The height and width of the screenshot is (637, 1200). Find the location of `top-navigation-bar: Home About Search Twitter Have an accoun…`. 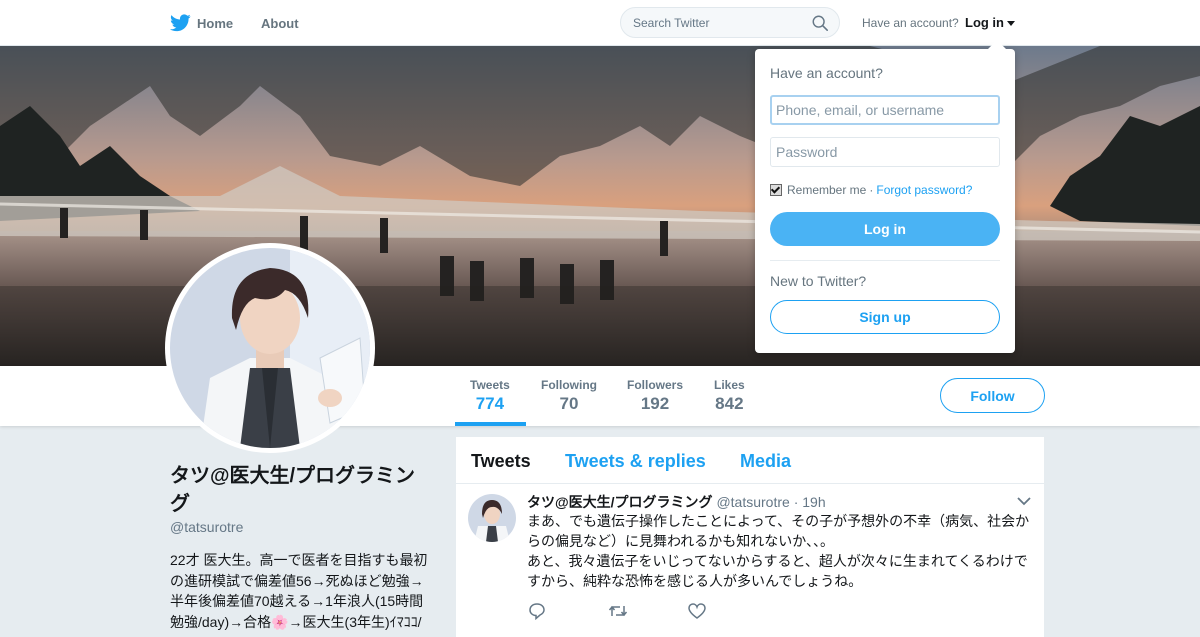

top-navigation-bar: Home About Search Twitter Have an accoun… is located at coordinates (600, 23).